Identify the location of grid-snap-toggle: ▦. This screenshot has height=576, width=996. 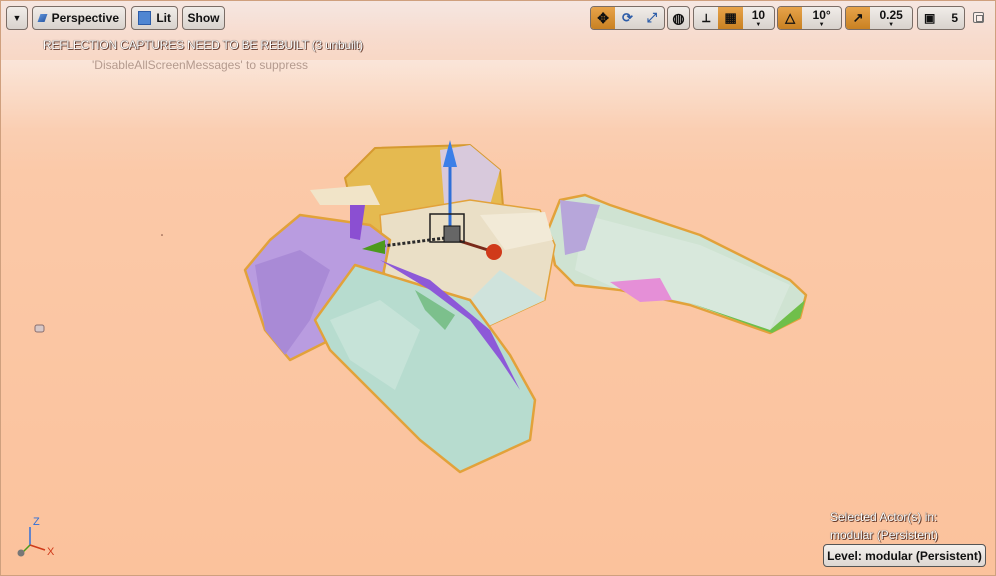
(730, 18).